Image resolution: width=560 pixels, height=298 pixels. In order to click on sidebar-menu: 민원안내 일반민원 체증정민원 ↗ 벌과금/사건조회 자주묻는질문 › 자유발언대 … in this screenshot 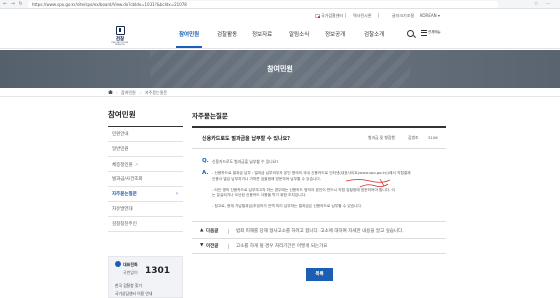, I will do `click(145, 179)`.